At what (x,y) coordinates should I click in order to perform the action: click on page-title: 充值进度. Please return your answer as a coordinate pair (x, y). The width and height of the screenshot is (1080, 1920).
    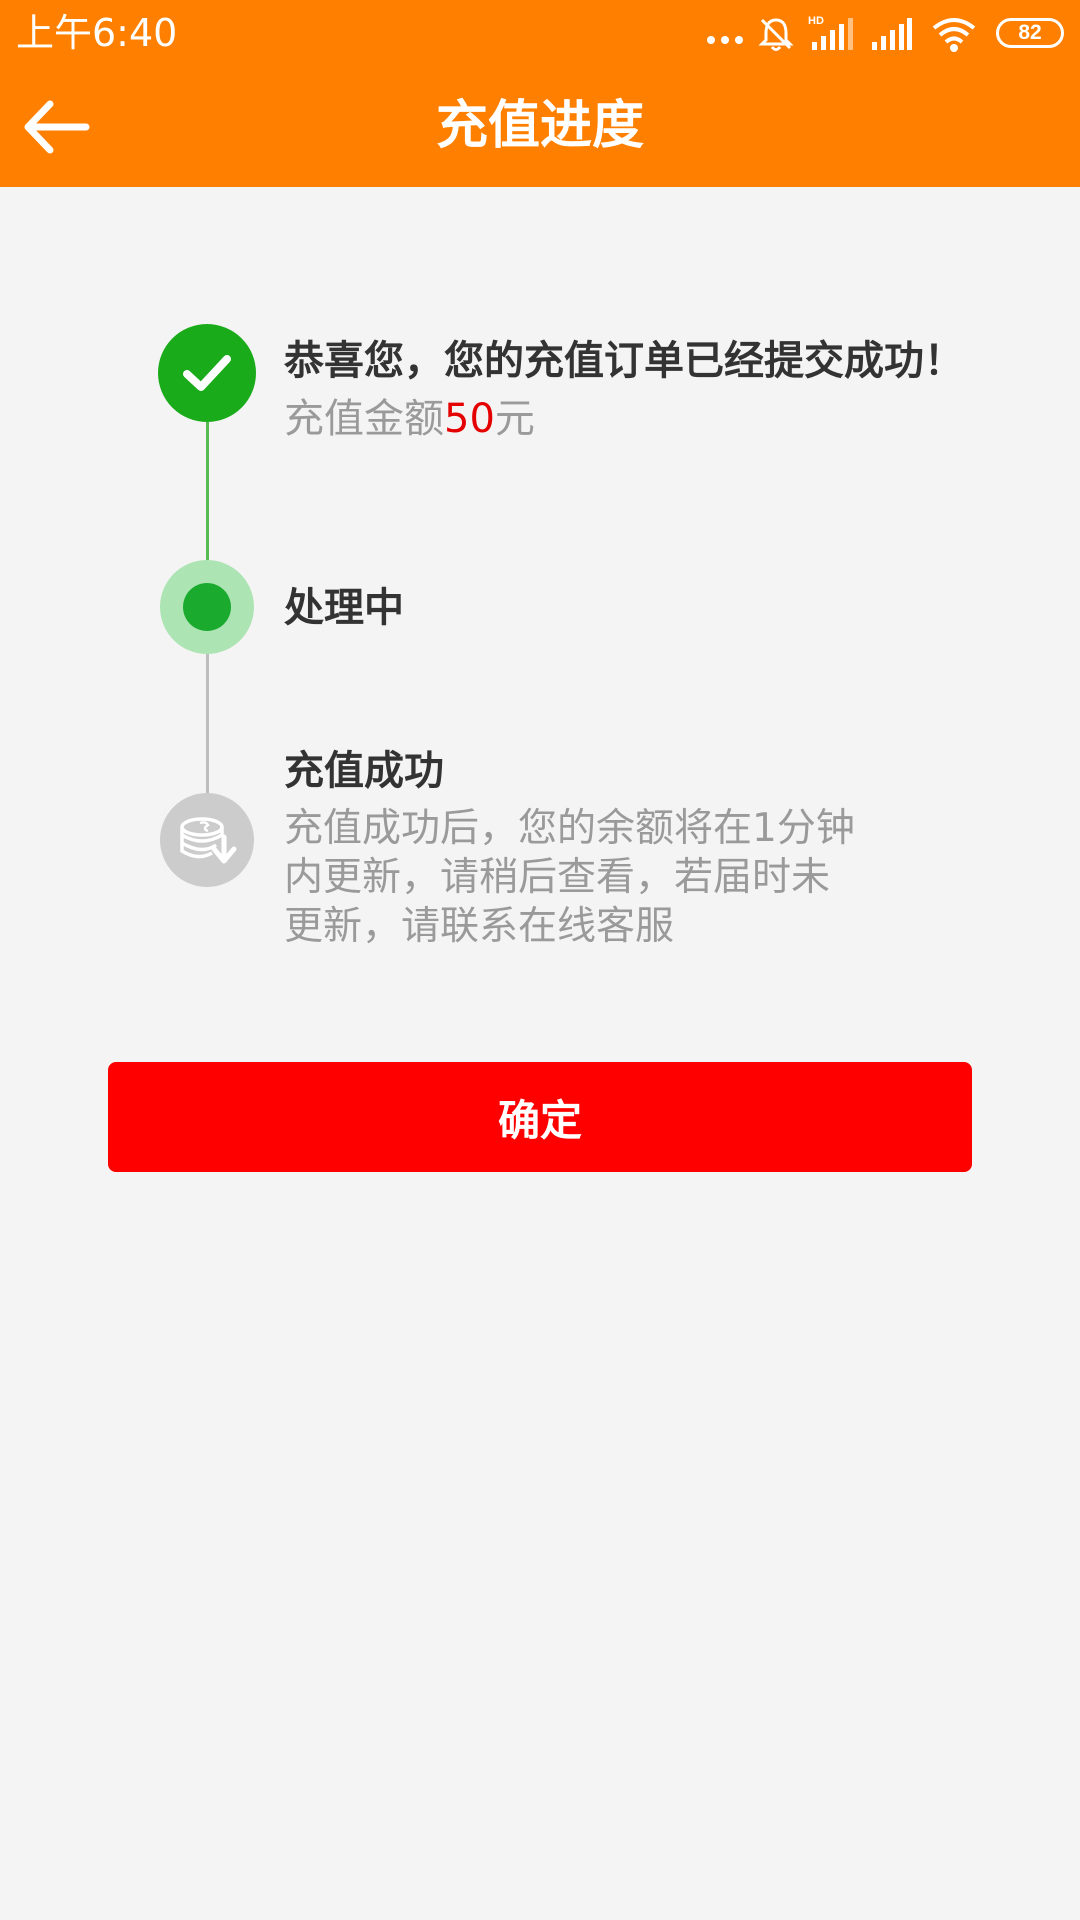
    Looking at the image, I should click on (539, 126).